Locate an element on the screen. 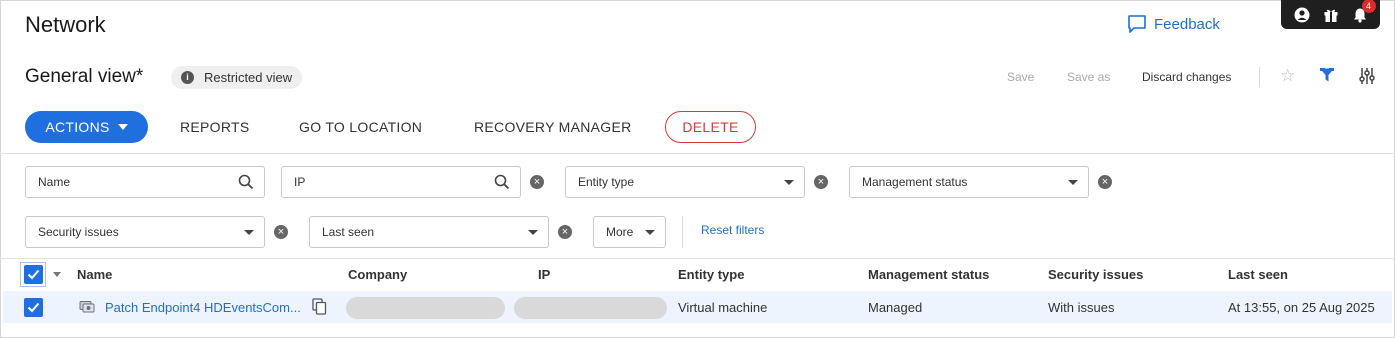 Image resolution: width=1395 pixels, height=338 pixels. column-header-last-seen: Last seen is located at coordinates (1258, 274).